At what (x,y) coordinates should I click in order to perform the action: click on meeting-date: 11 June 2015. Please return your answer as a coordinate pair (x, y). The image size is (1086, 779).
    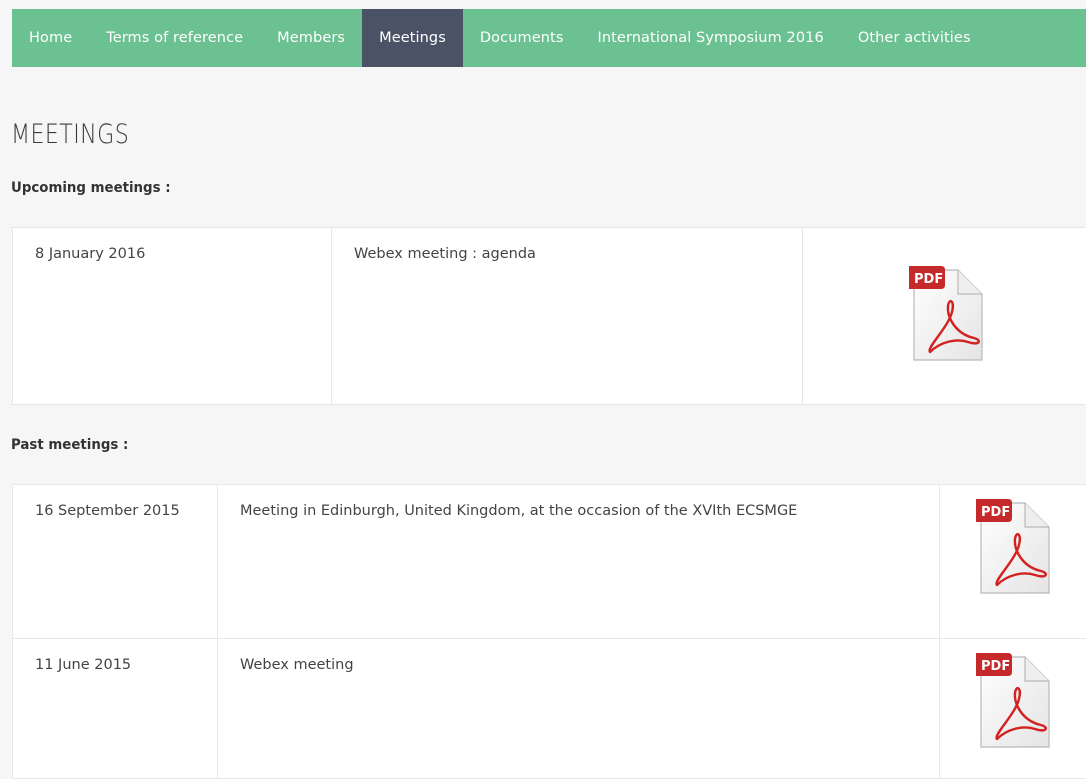
    Looking at the image, I should click on (115, 709).